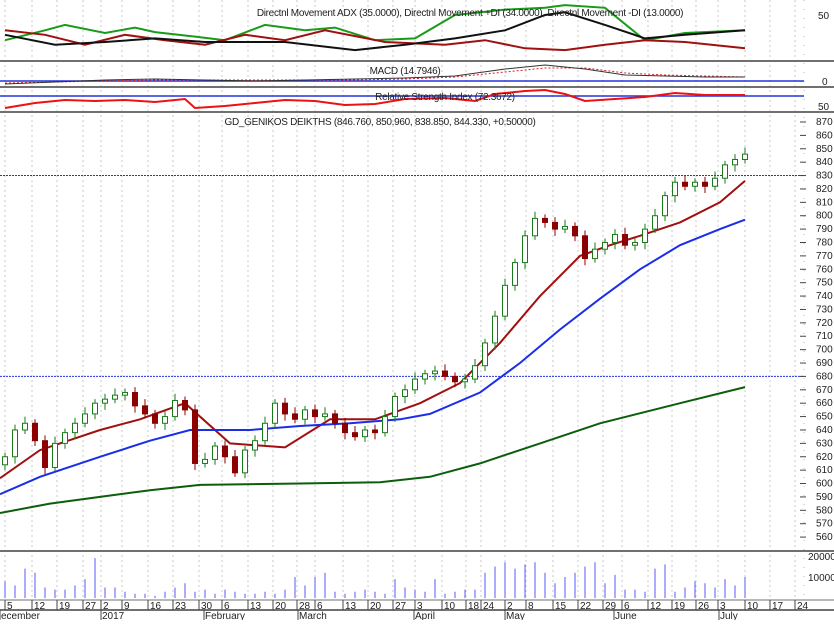 The image size is (834, 625). I want to click on x-date-label: 13, so click(256, 606).